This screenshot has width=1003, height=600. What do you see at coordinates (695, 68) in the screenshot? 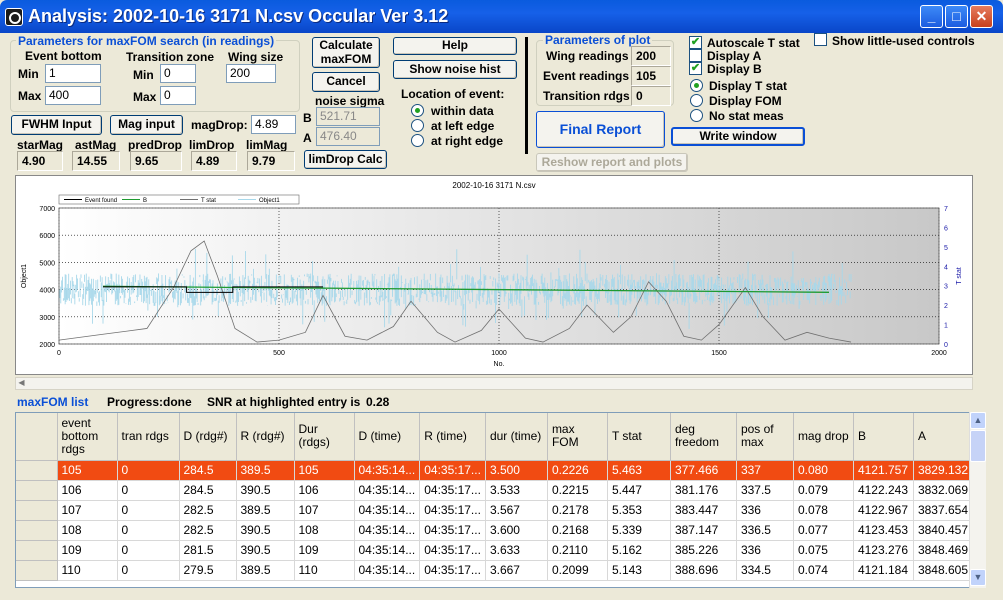
I see `display-b-checkbox: ✔` at bounding box center [695, 68].